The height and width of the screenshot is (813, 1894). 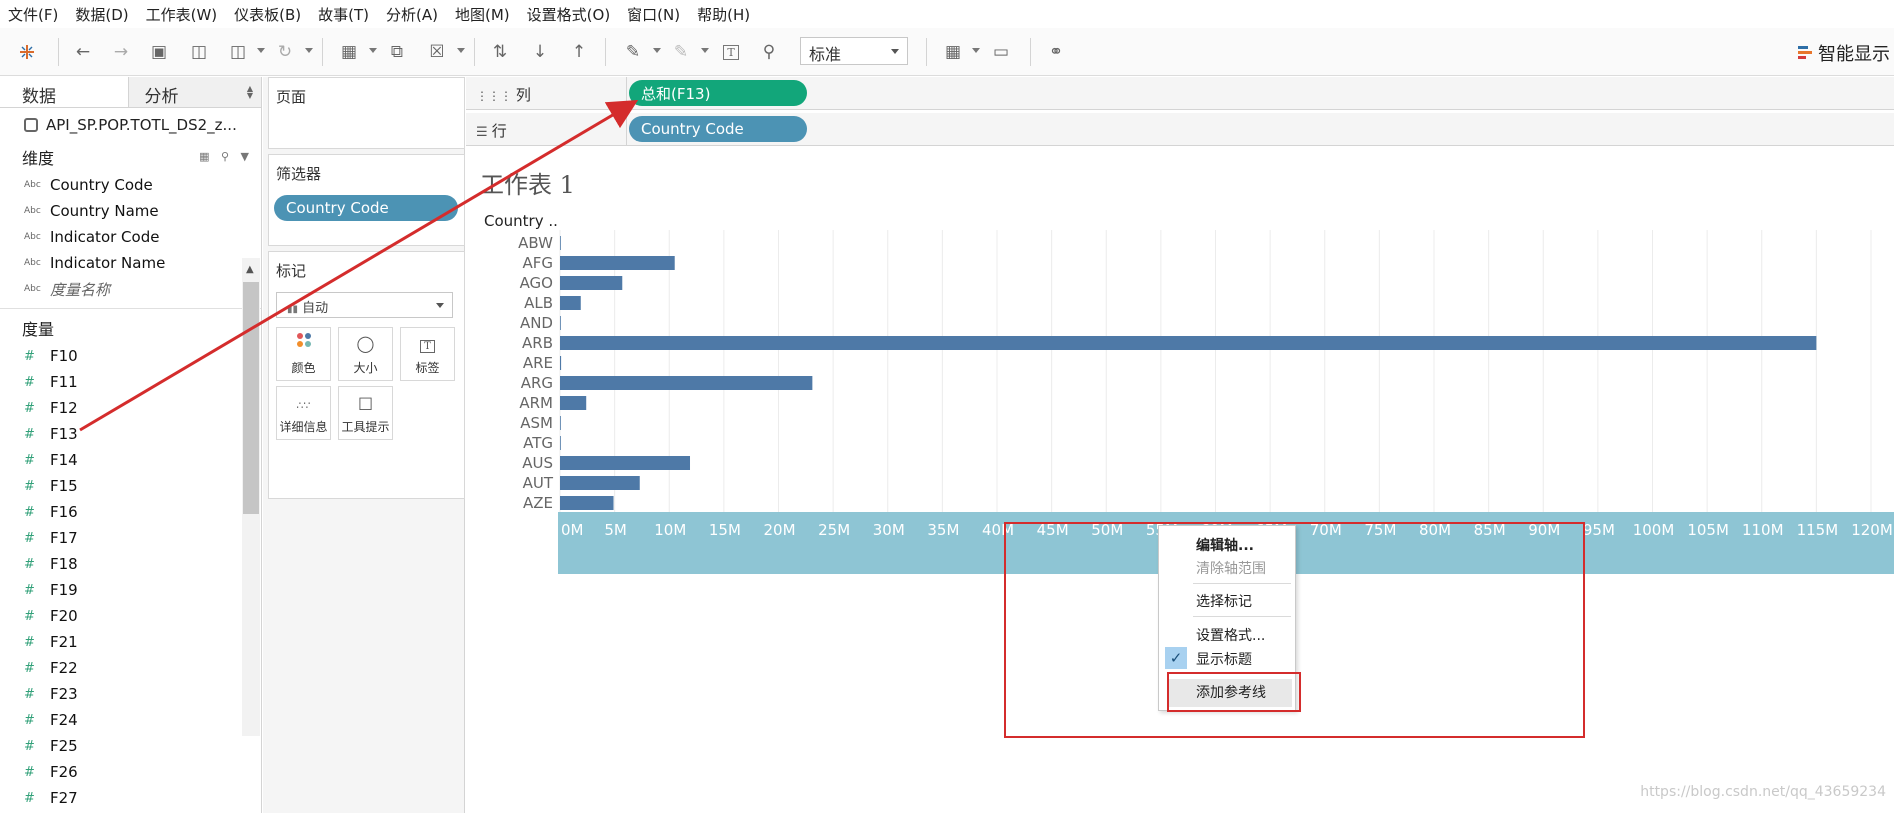 What do you see at coordinates (130, 328) in the screenshot?
I see `measures-header: 度量` at bounding box center [130, 328].